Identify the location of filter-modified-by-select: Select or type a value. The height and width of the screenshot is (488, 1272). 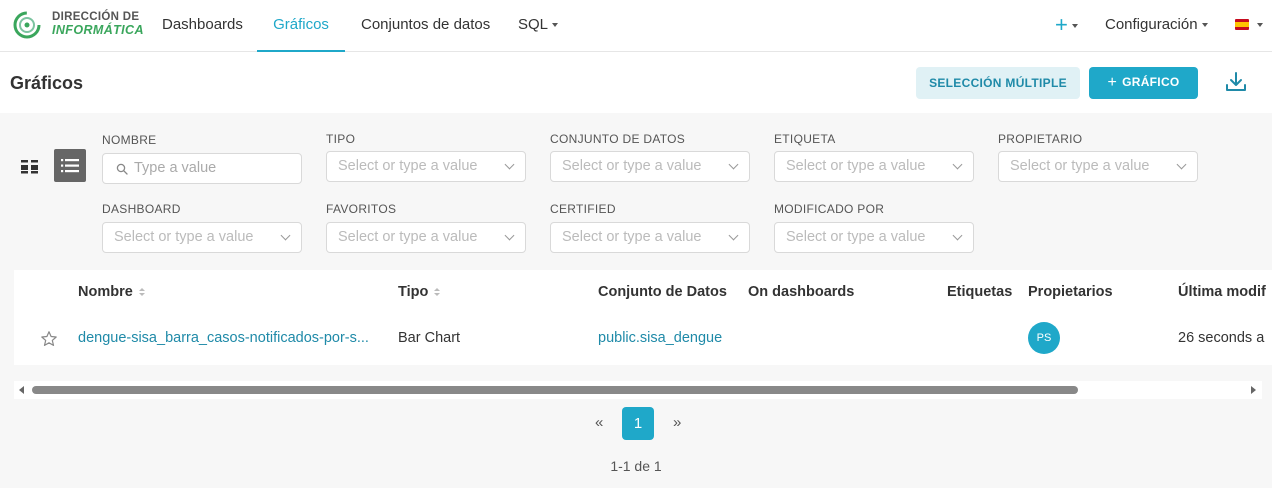
(874, 237).